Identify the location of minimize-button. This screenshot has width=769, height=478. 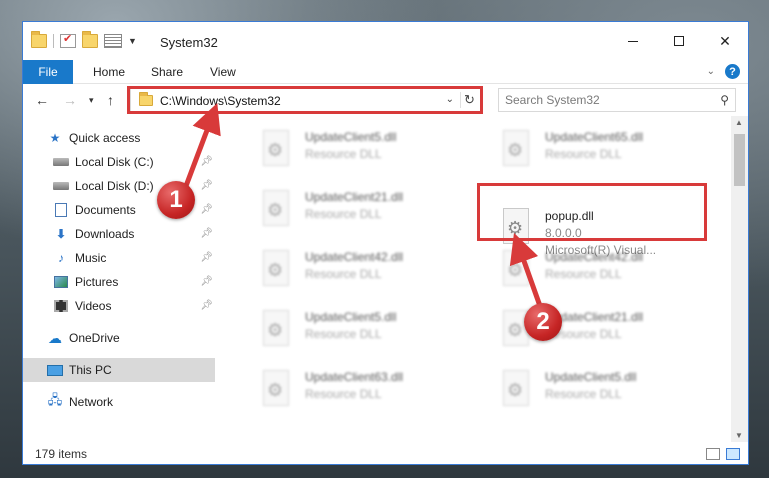
(633, 41).